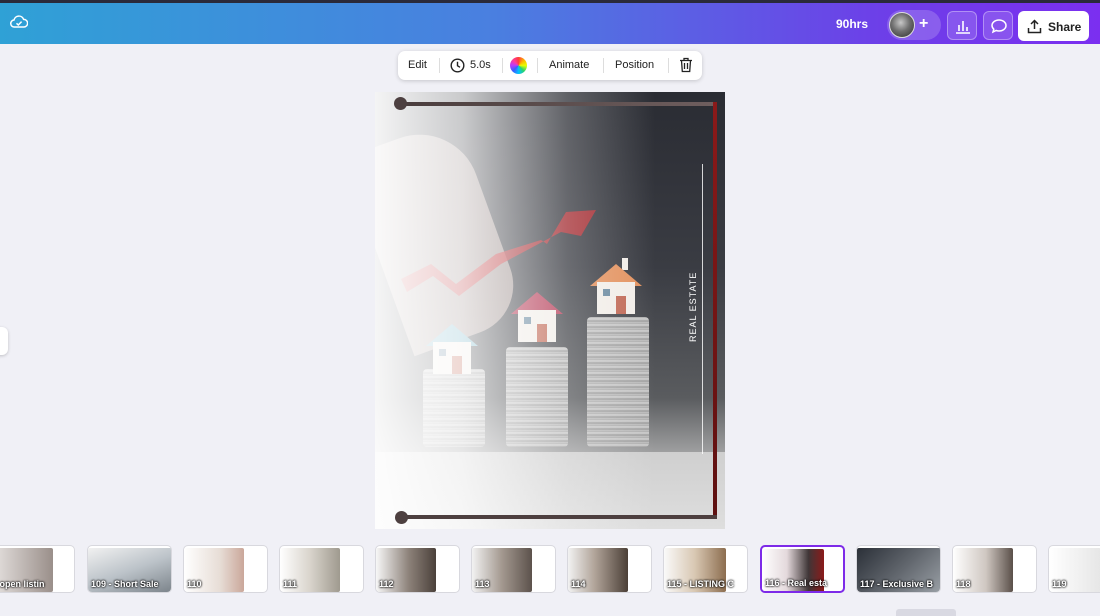 This screenshot has width=1100, height=616. Describe the element at coordinates (513, 569) in the screenshot. I see `page-thumbnail: 113` at that location.